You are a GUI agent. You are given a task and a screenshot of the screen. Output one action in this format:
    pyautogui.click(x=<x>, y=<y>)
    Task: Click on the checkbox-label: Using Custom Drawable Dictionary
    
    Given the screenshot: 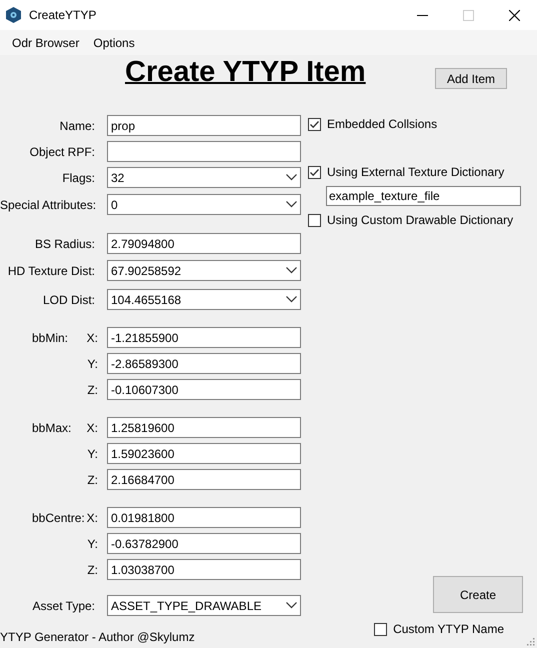 What is the action you would take?
    pyautogui.click(x=420, y=220)
    